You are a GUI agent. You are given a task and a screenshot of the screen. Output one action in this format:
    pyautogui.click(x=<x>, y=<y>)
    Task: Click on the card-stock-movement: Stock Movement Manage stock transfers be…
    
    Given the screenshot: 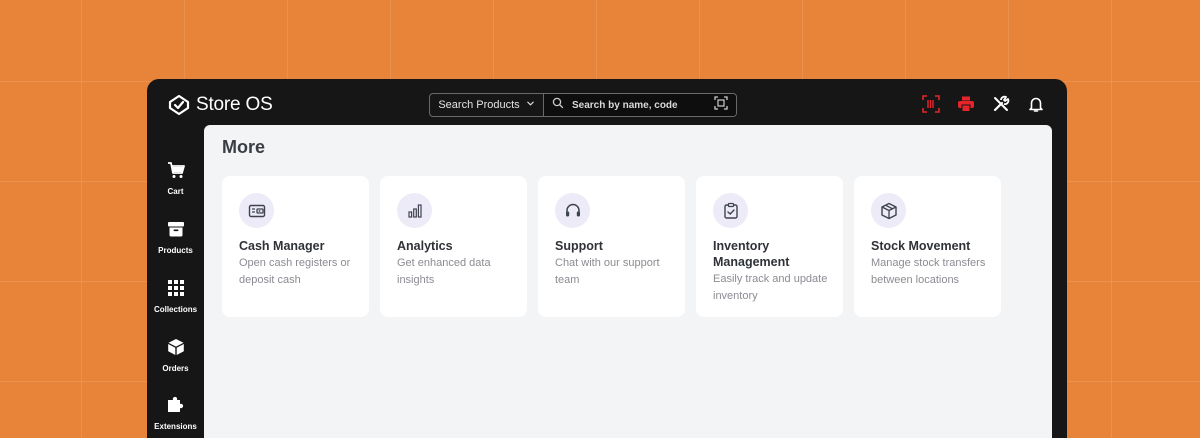 What is the action you would take?
    pyautogui.click(x=927, y=246)
    